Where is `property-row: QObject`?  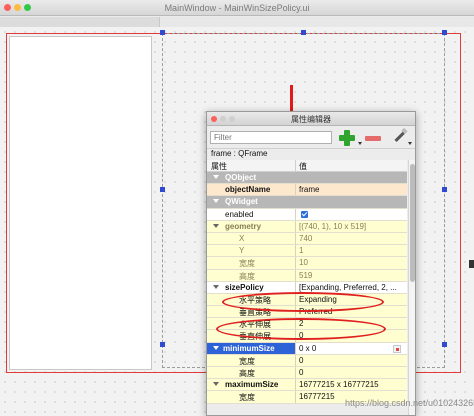 property-row: QObject is located at coordinates (307, 178).